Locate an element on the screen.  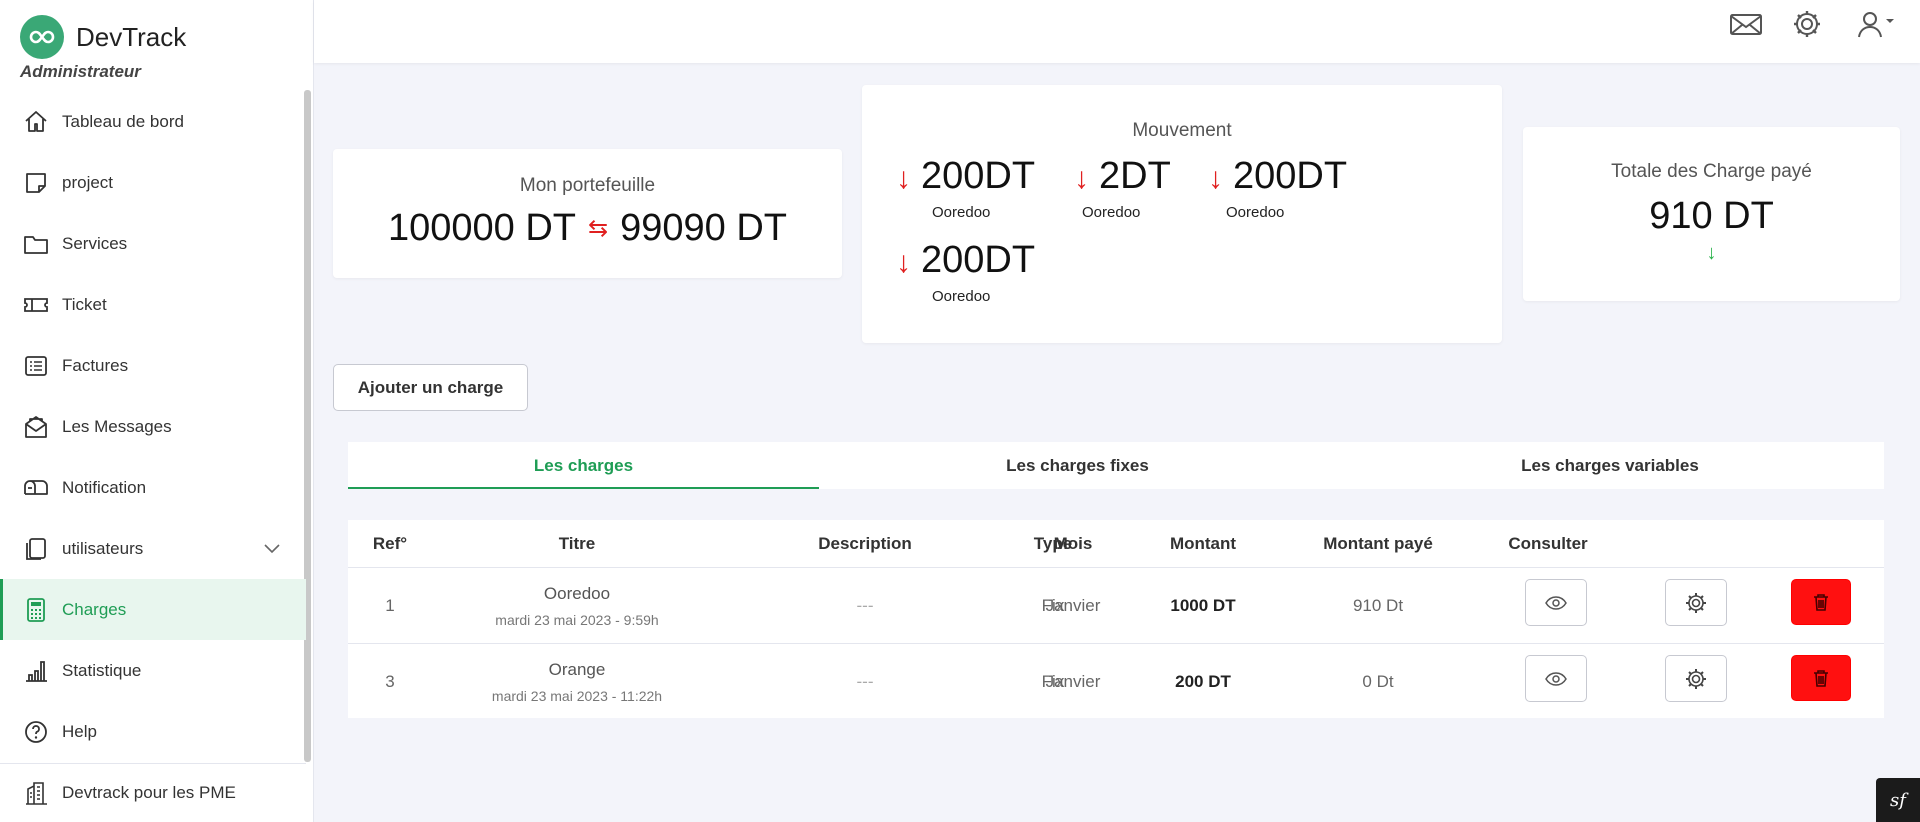
sidebar-item-label: Services is located at coordinates (95, 243).